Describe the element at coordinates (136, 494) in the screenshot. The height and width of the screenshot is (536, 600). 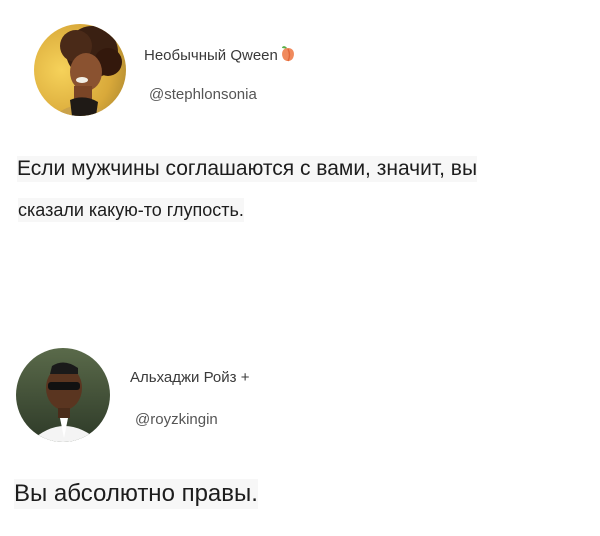
I see `tweet-text-line-1: Вы абсолютно правы.` at that location.